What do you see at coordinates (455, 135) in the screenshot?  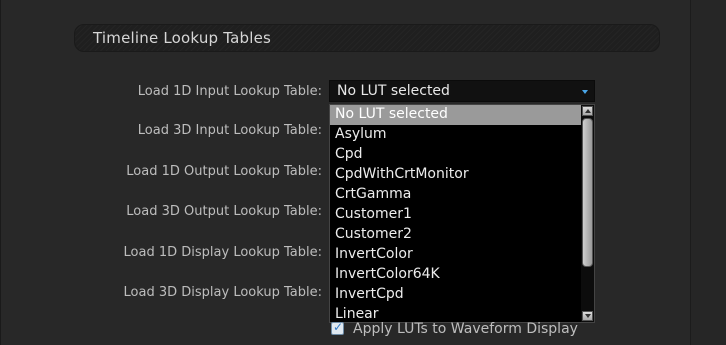 I see `dropdown-option: Asylum` at bounding box center [455, 135].